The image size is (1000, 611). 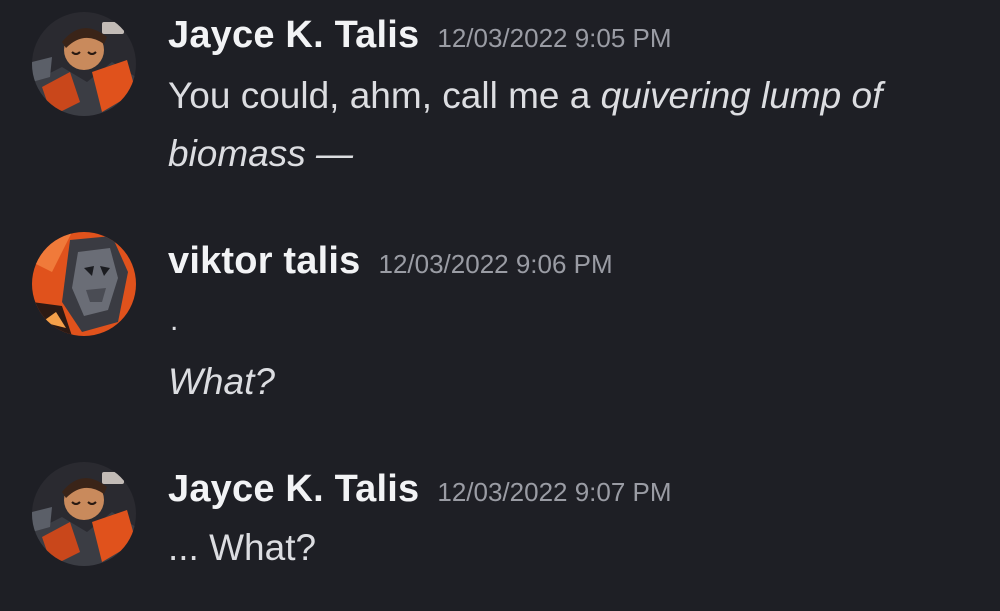 I want to click on message-text: ., so click(x=174, y=320).